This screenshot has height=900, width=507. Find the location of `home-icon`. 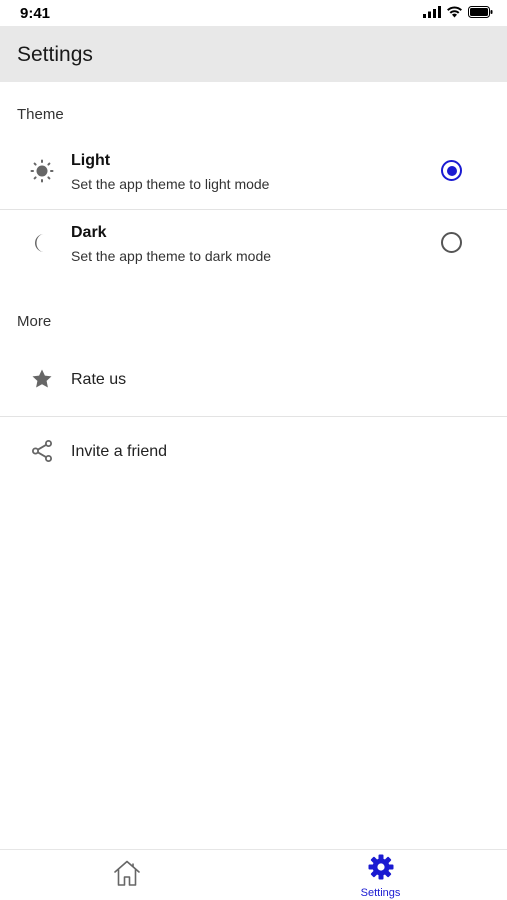

home-icon is located at coordinates (127, 875).